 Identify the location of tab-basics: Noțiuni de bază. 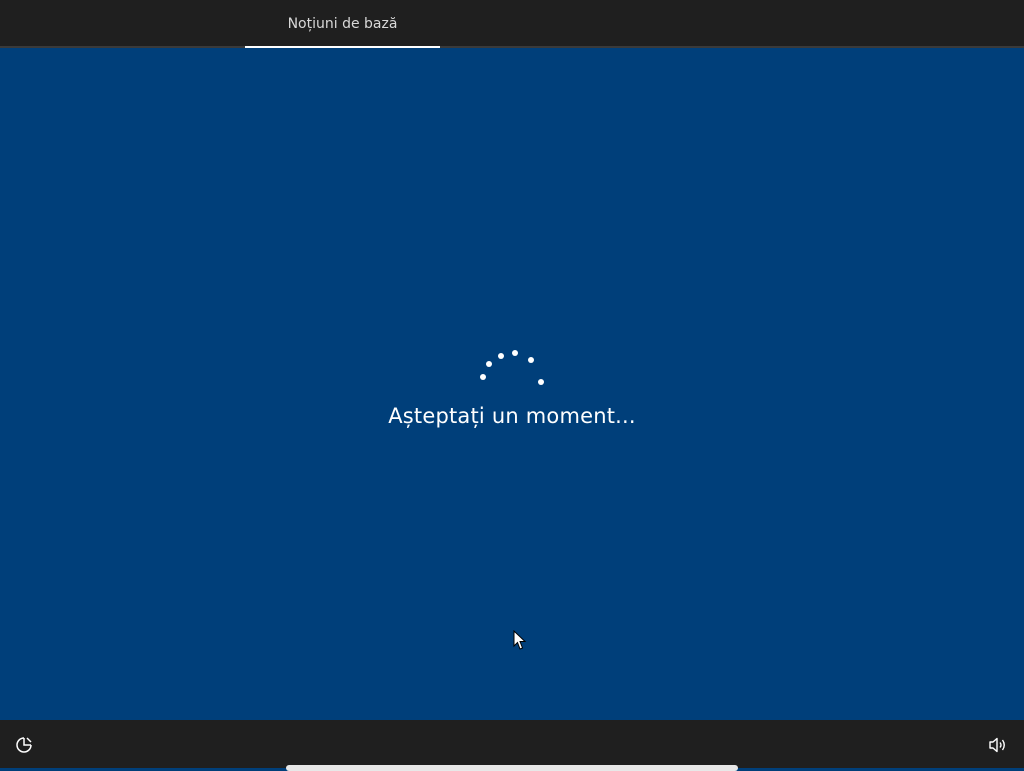
(342, 24).